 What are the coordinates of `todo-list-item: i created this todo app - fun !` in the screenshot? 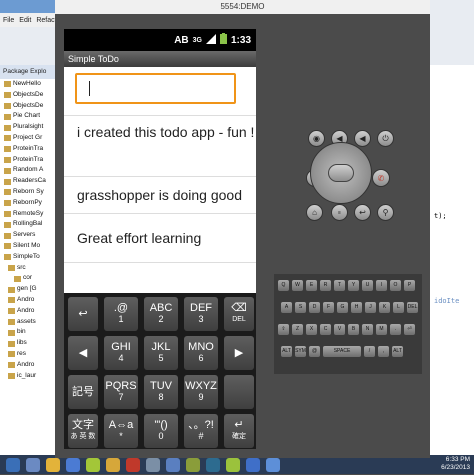 It's located at (160, 146).